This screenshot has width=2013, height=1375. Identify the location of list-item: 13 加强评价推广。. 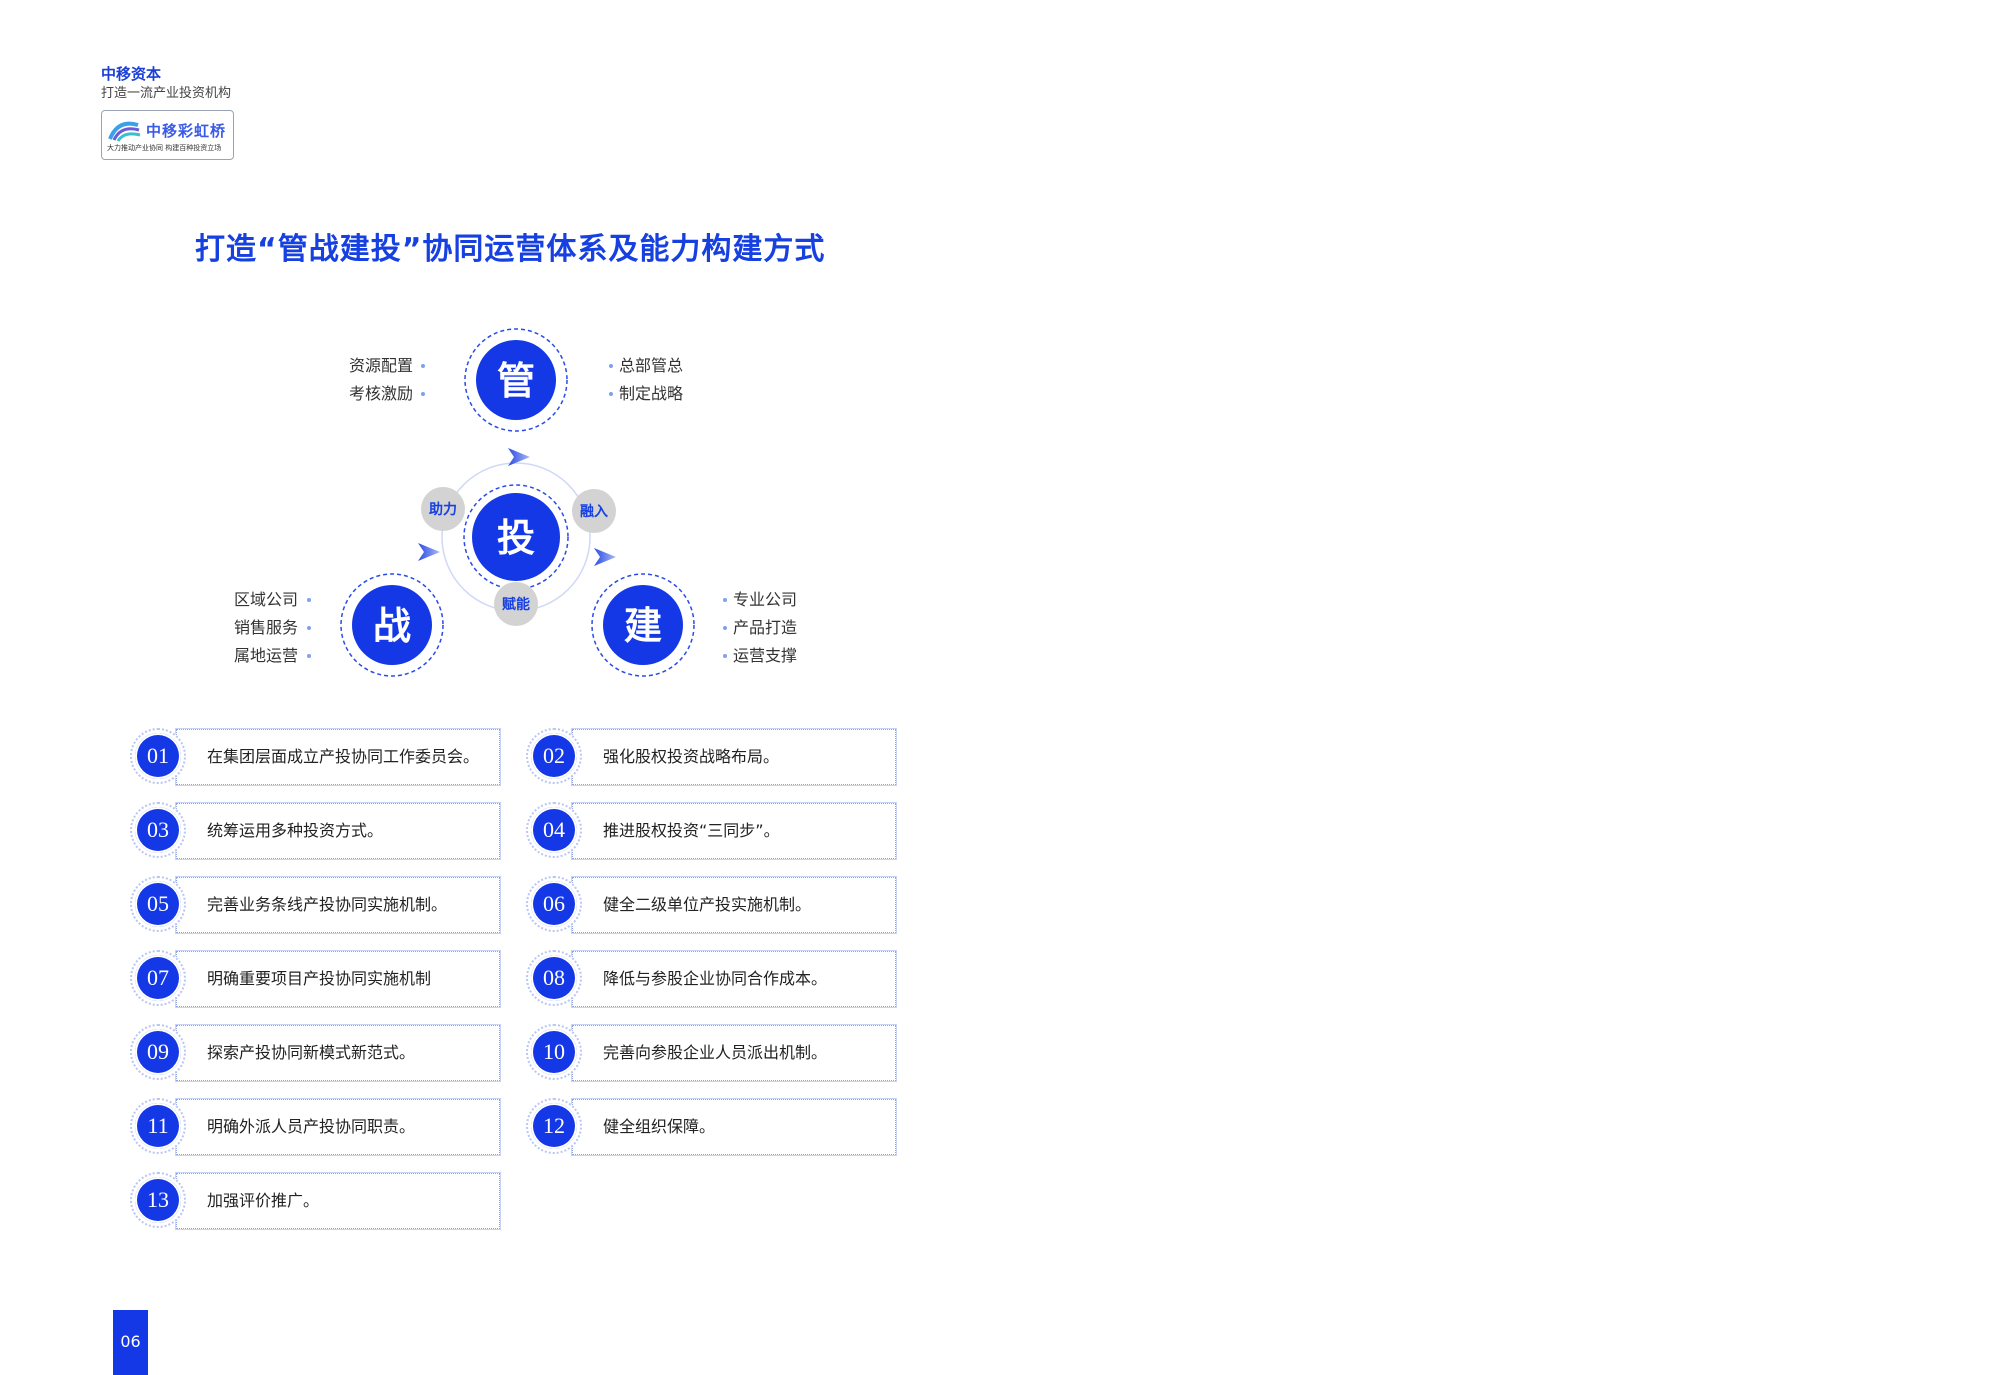
(320, 1201).